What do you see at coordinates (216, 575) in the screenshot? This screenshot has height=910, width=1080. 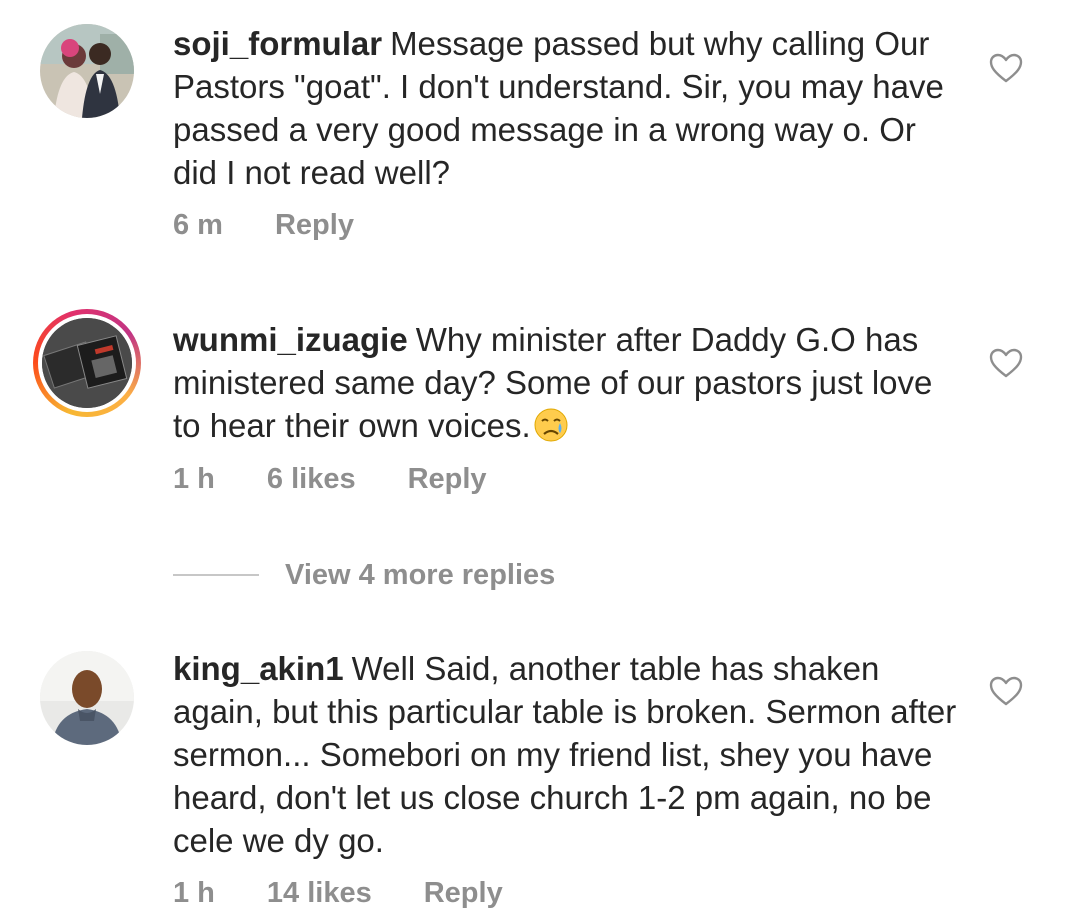 I see `divider-line` at bounding box center [216, 575].